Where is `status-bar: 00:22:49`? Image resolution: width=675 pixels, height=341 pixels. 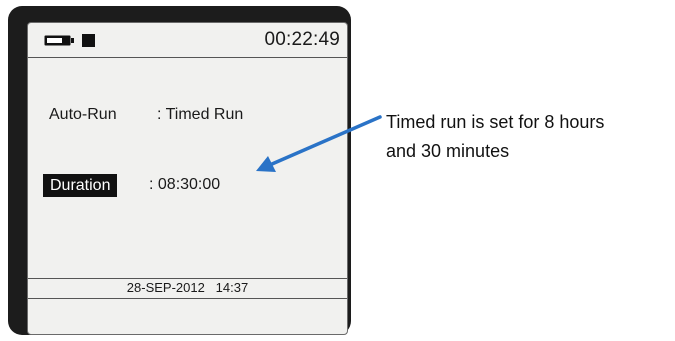 status-bar: 00:22:49 is located at coordinates (187, 40).